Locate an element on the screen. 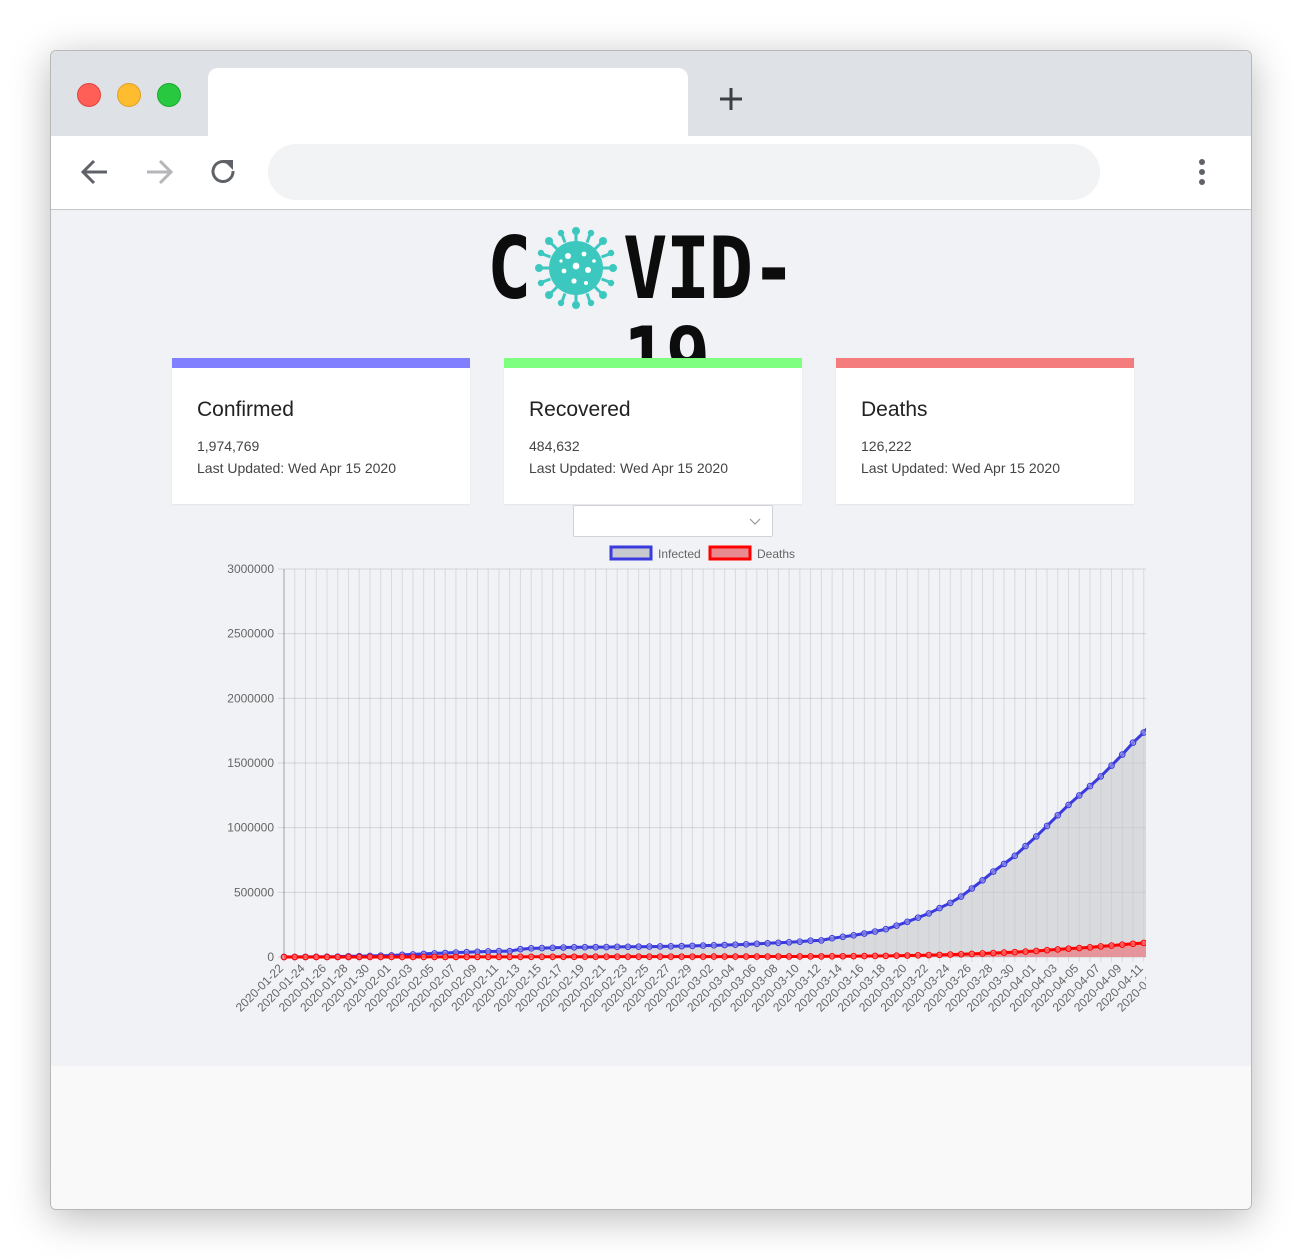 This screenshot has height=1260, width=1302. browser-toolbar is located at coordinates (651, 173).